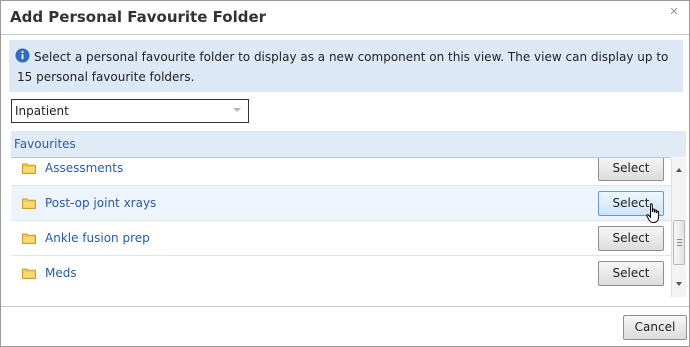 The image size is (690, 347). I want to click on dialog-title: Add Personal Favourite Folder, so click(138, 17).